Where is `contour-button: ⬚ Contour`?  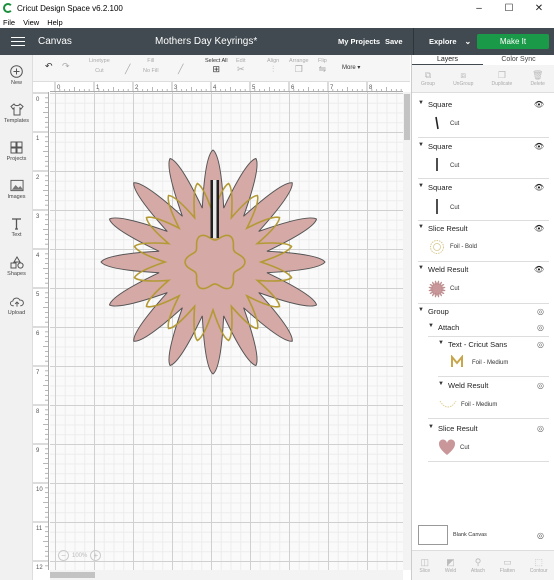
contour-button: ⬚ Contour is located at coordinates (539, 565).